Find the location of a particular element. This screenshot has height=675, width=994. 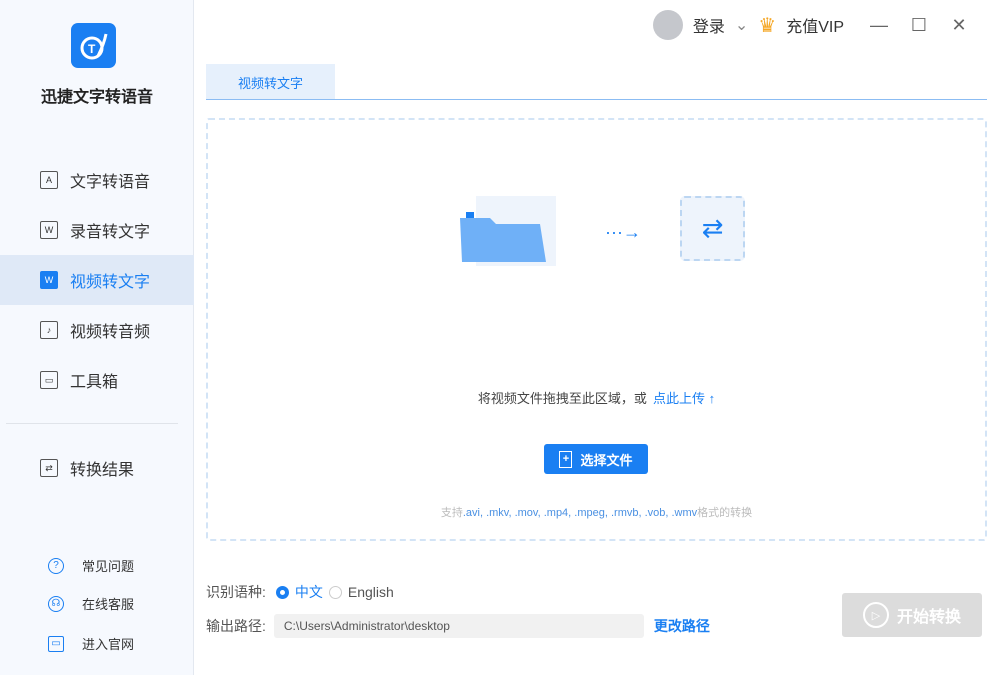

upload-link: 点此上传 ↑ is located at coordinates (684, 398).